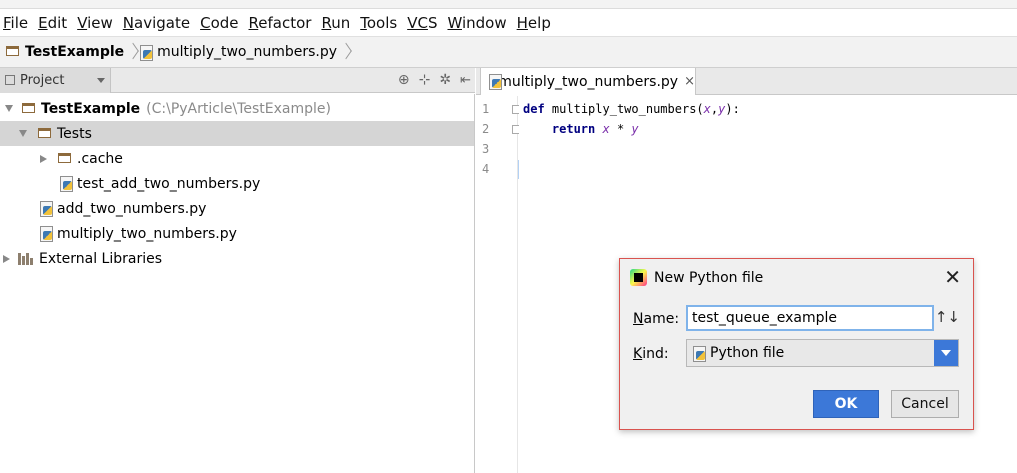 The height and width of the screenshot is (473, 1017). I want to click on ok-button: OK, so click(846, 404).